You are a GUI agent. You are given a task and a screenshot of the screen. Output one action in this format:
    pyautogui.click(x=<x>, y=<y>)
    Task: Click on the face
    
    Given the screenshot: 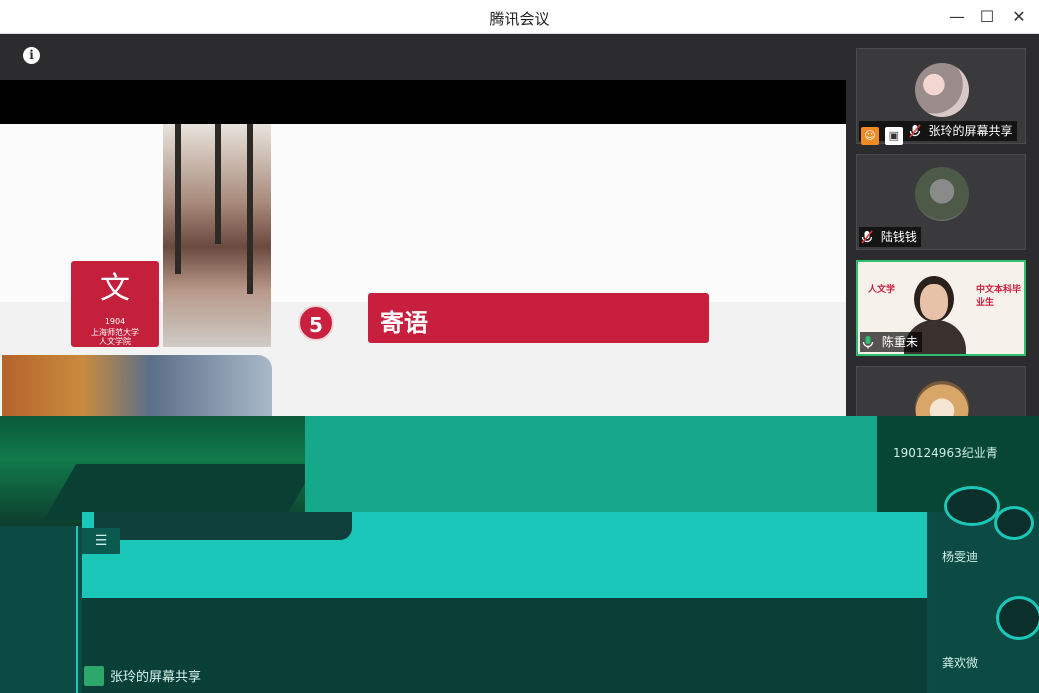 What is the action you would take?
    pyautogui.click(x=934, y=302)
    